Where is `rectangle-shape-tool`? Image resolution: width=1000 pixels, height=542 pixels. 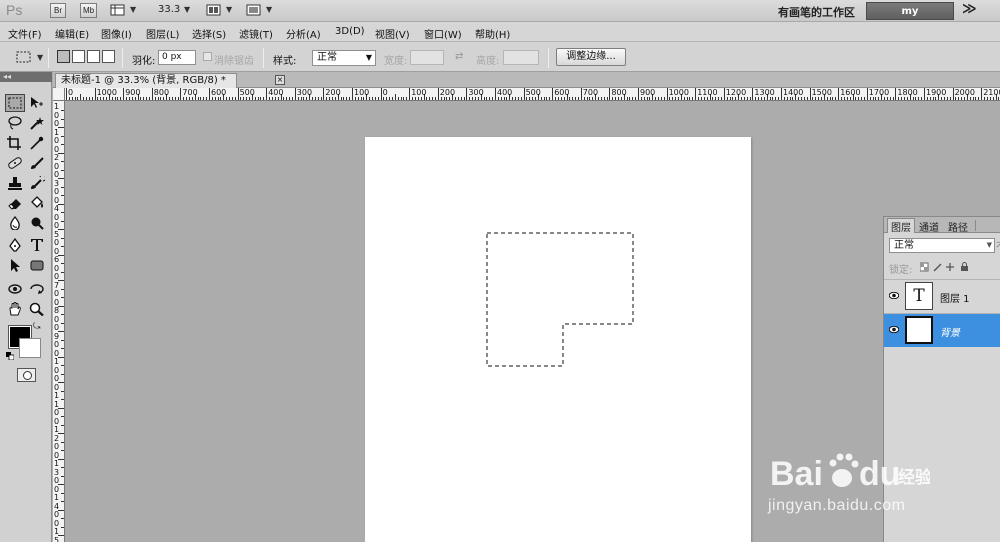 rectangle-shape-tool is located at coordinates (37, 265).